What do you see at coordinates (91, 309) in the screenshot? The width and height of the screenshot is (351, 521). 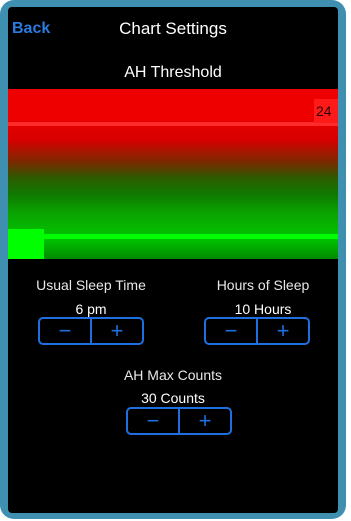 I see `sleep-time-value: 6 pm` at bounding box center [91, 309].